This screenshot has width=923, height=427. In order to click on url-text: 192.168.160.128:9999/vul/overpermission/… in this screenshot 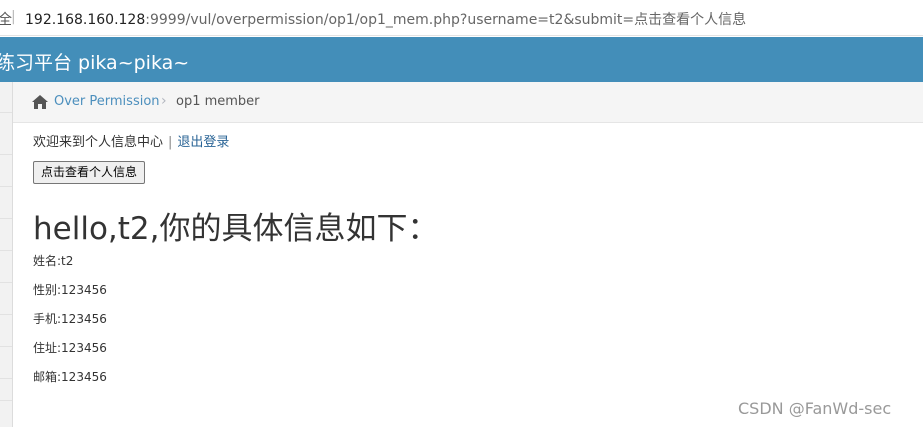, I will do `click(385, 19)`.